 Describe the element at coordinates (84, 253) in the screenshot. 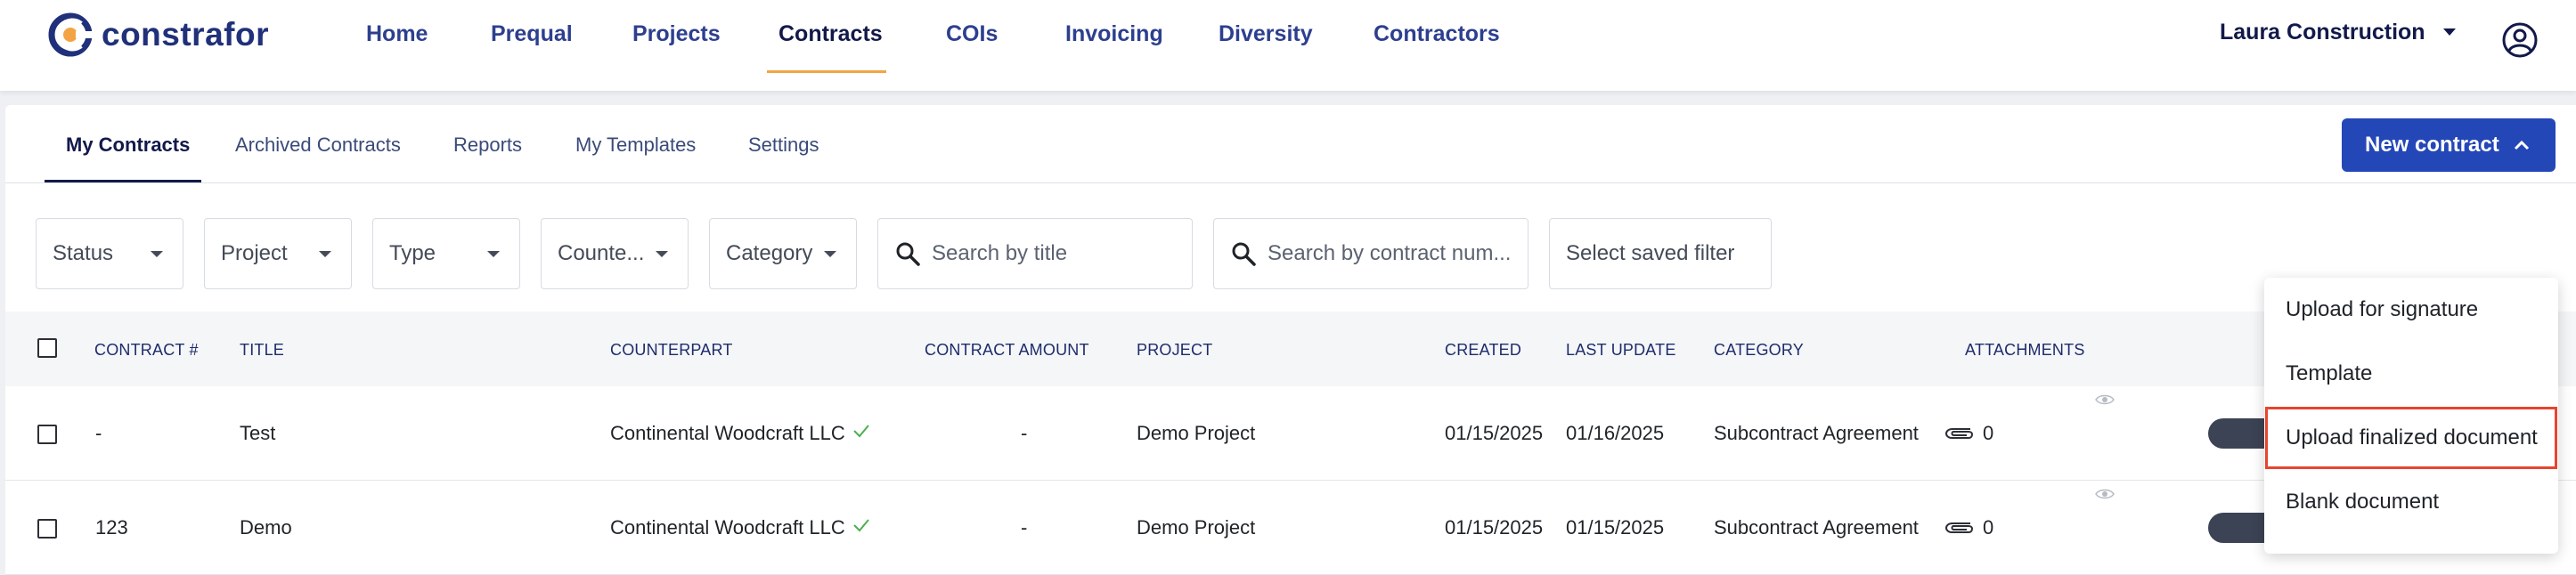

I see `status-filter-label: Status` at that location.